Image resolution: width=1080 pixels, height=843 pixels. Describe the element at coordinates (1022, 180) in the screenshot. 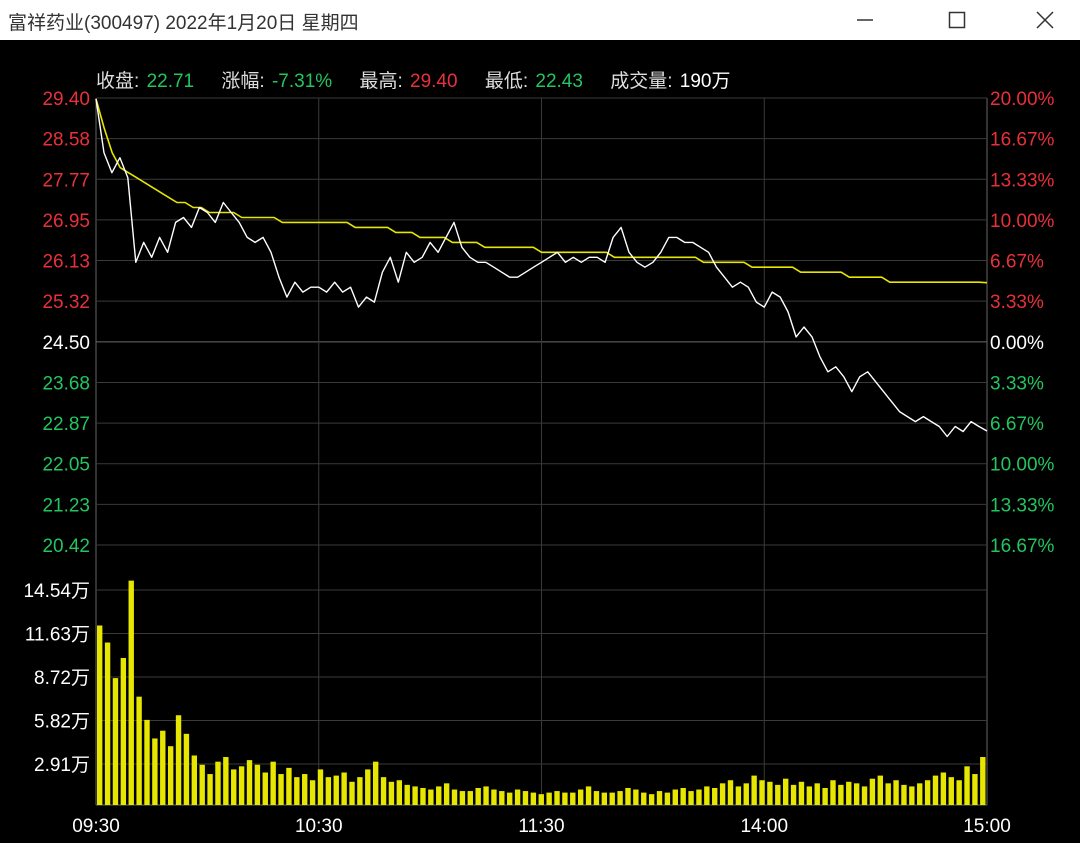

I see `pct-tick-label: 13.33%` at that location.